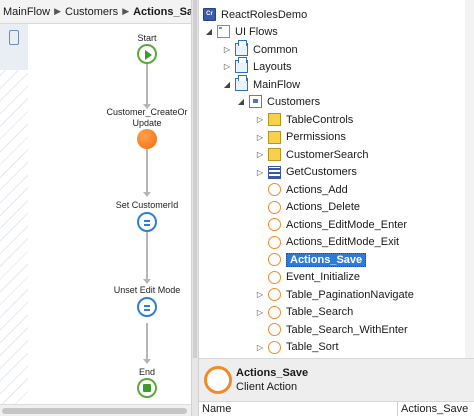  I want to click on module-icon: Cr, so click(209, 14).